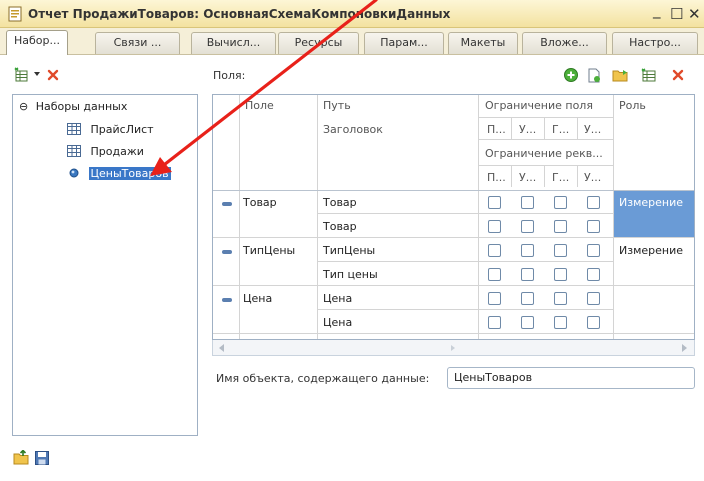 This screenshot has height=481, width=704. I want to click on dropdown-arrow-icon, so click(37, 74).